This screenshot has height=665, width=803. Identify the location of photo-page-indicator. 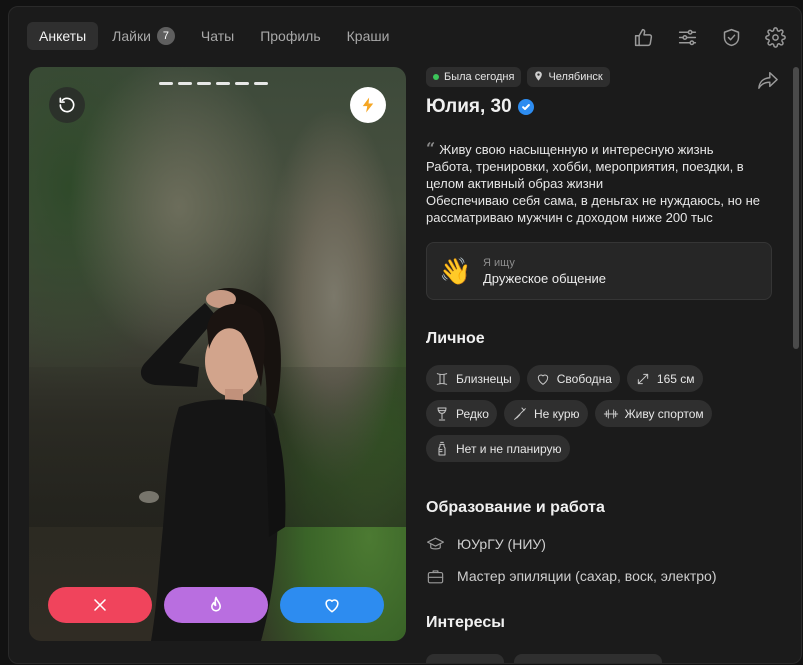
(213, 83).